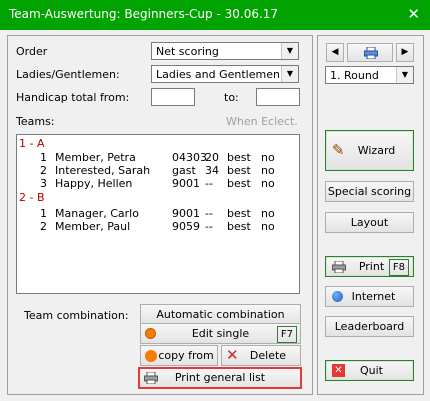 This screenshot has width=430, height=401. What do you see at coordinates (278, 97) in the screenshot?
I see `handicap-to-input` at bounding box center [278, 97].